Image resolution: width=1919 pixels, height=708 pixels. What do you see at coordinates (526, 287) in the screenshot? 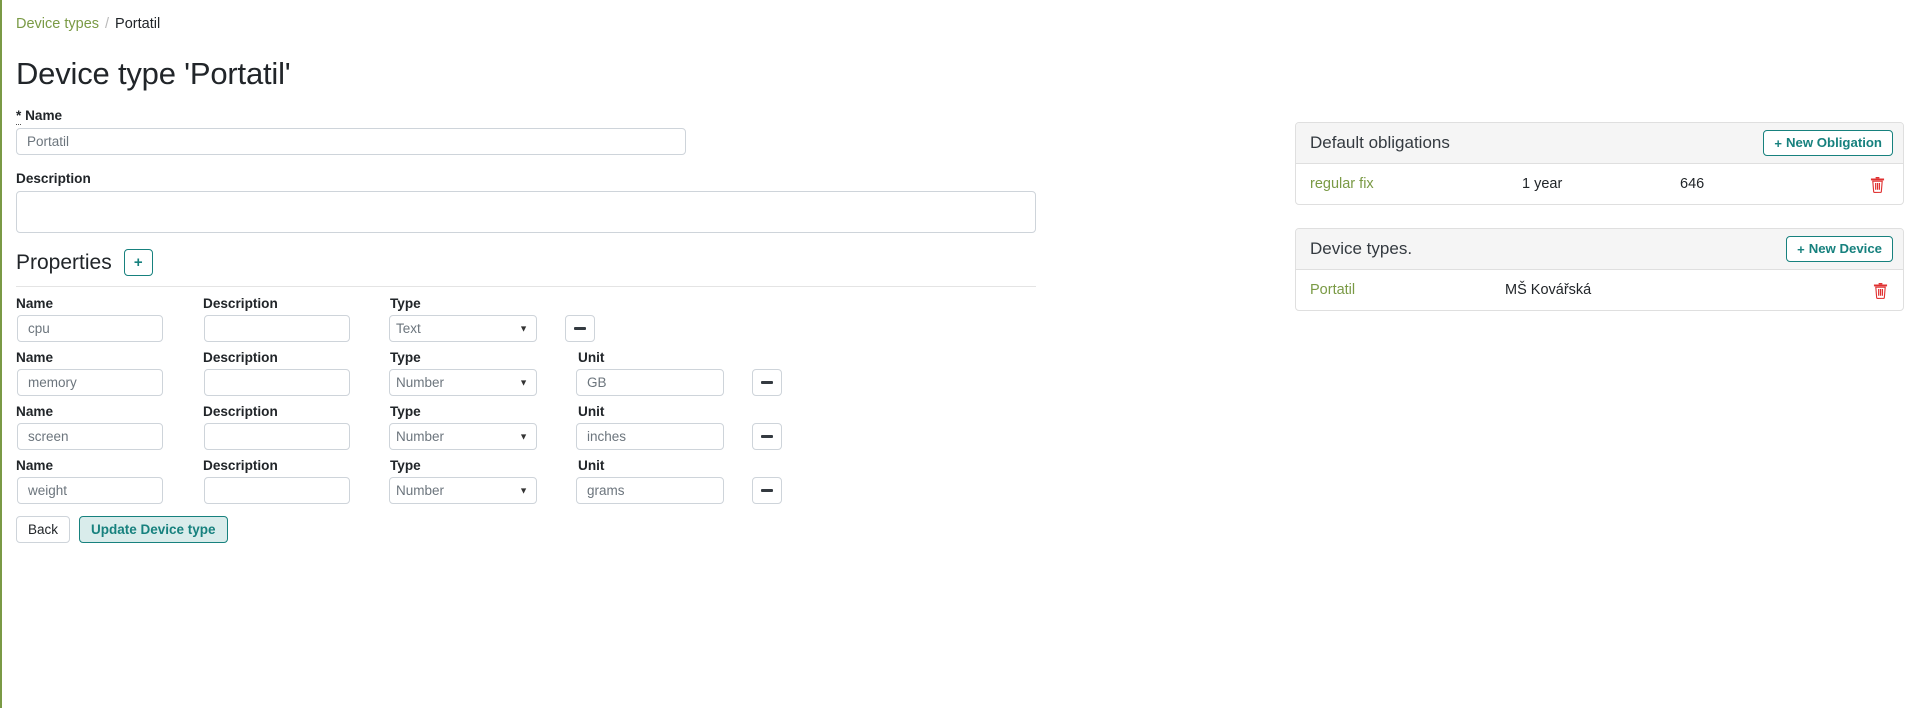
I see `properties-divider` at bounding box center [526, 287].